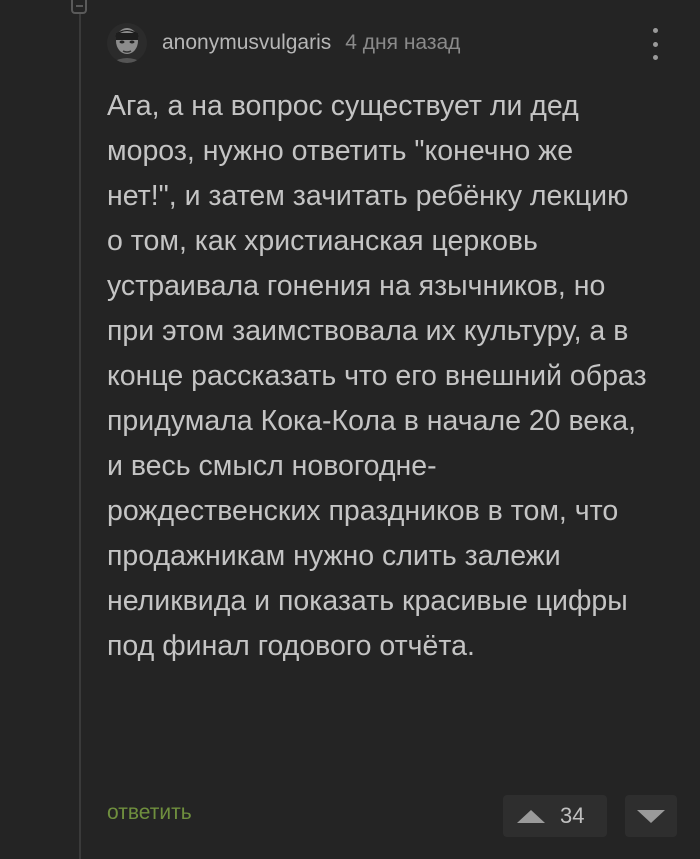 Image resolution: width=700 pixels, height=859 pixels. I want to click on thread-line, so click(80, 429).